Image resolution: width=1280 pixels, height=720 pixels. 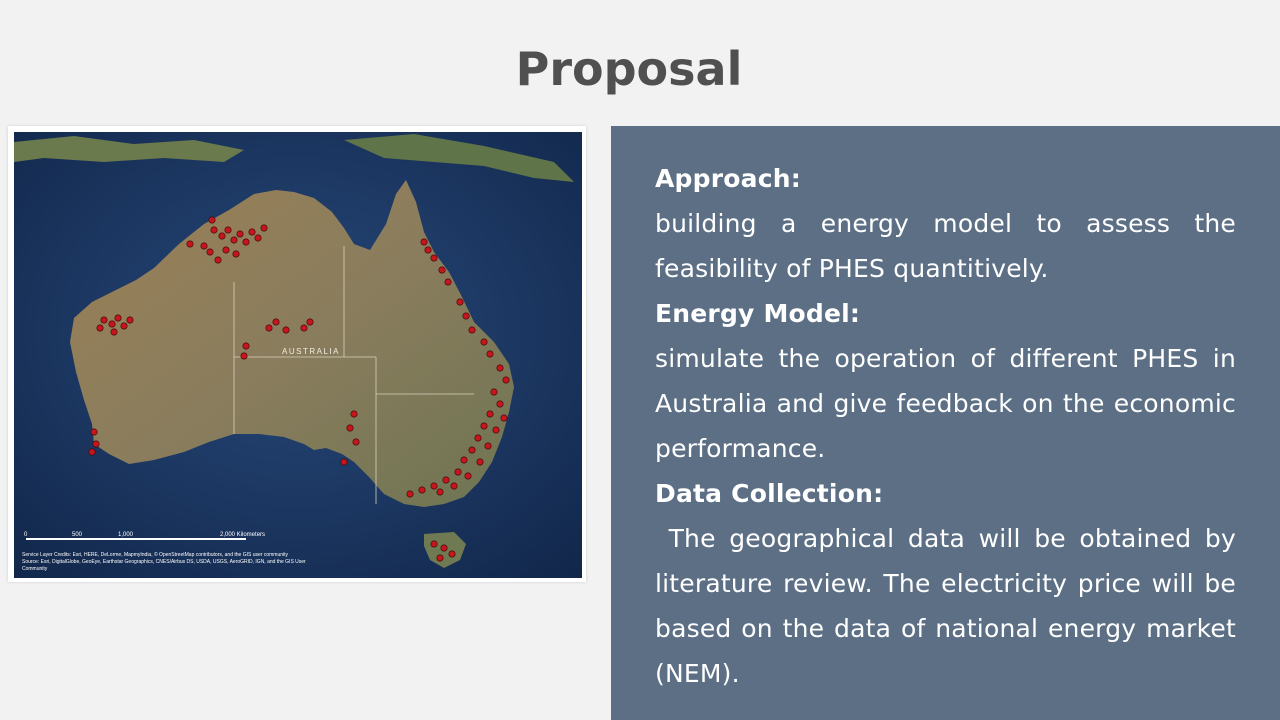 What do you see at coordinates (77, 535) in the screenshot?
I see `scale-label-500: 500` at bounding box center [77, 535].